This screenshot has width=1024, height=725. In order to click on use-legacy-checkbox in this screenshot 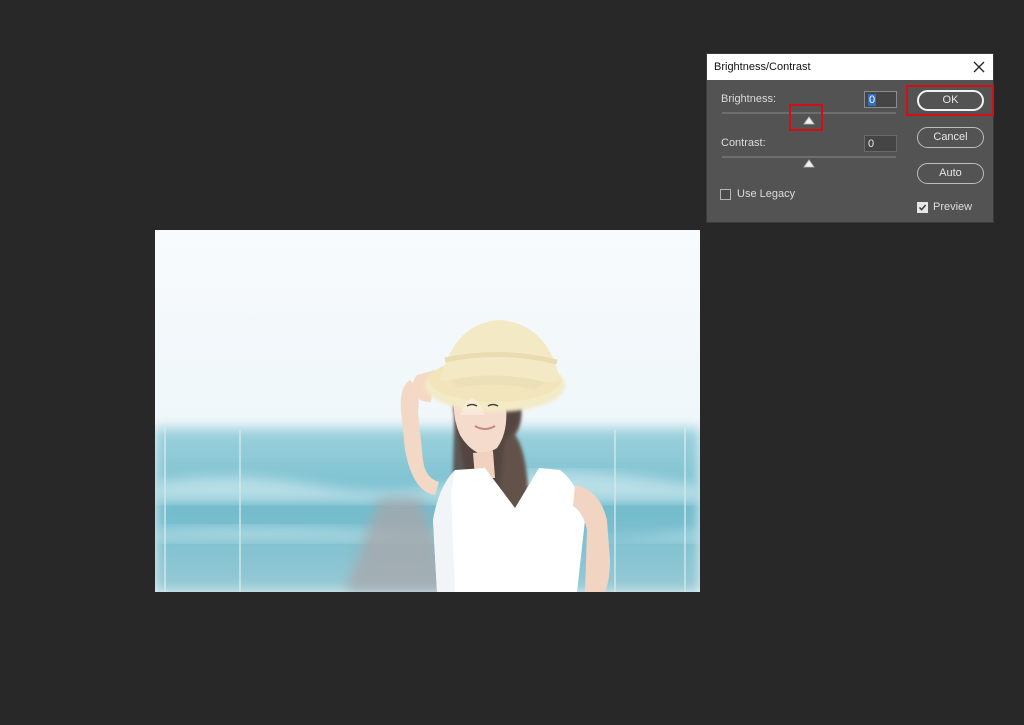, I will do `click(725, 194)`.